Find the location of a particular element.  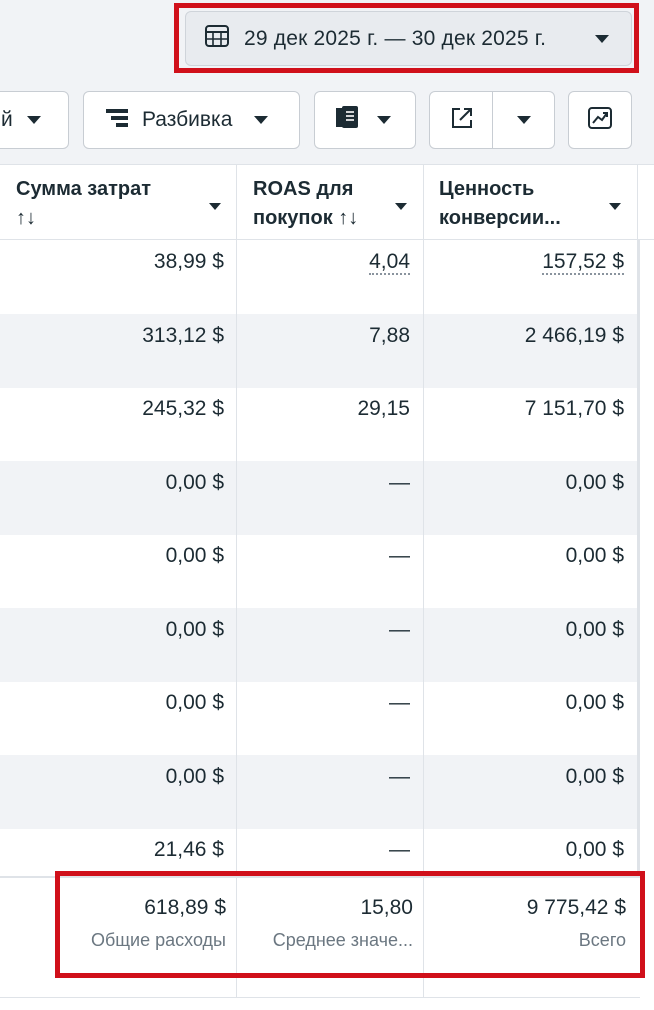

columns-dropdown-button: й is located at coordinates (34, 120).